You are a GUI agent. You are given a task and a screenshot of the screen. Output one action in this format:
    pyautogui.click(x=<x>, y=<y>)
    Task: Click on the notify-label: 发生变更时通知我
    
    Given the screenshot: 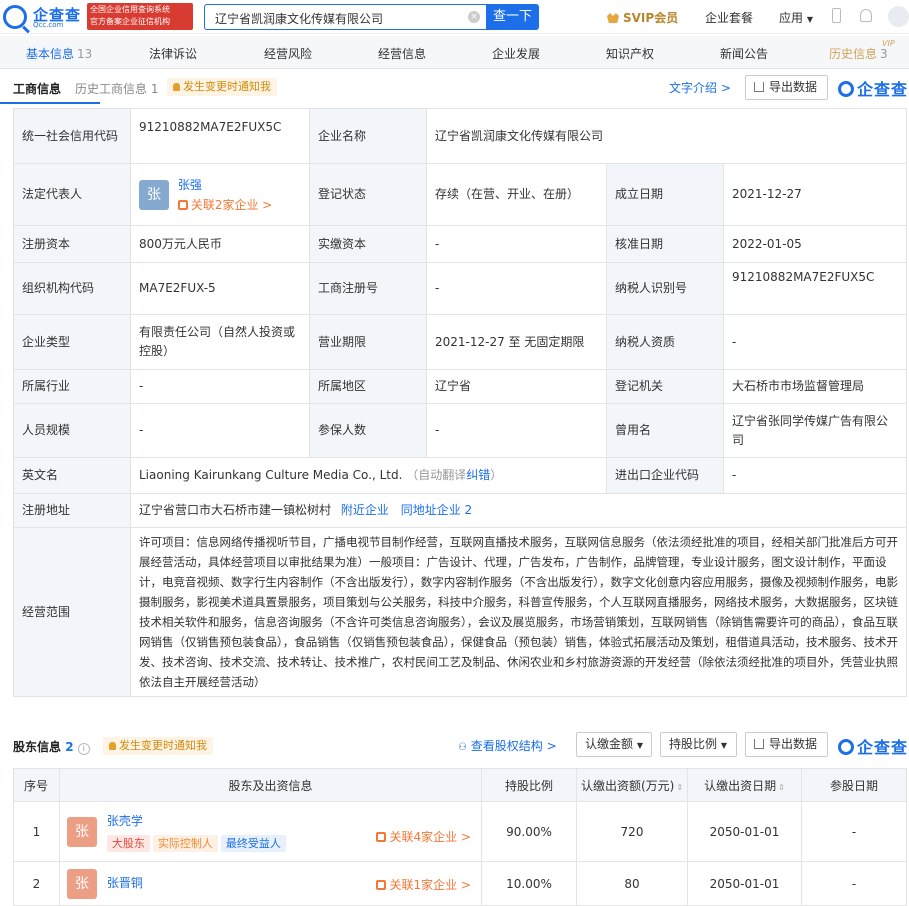 What is the action you would take?
    pyautogui.click(x=227, y=86)
    